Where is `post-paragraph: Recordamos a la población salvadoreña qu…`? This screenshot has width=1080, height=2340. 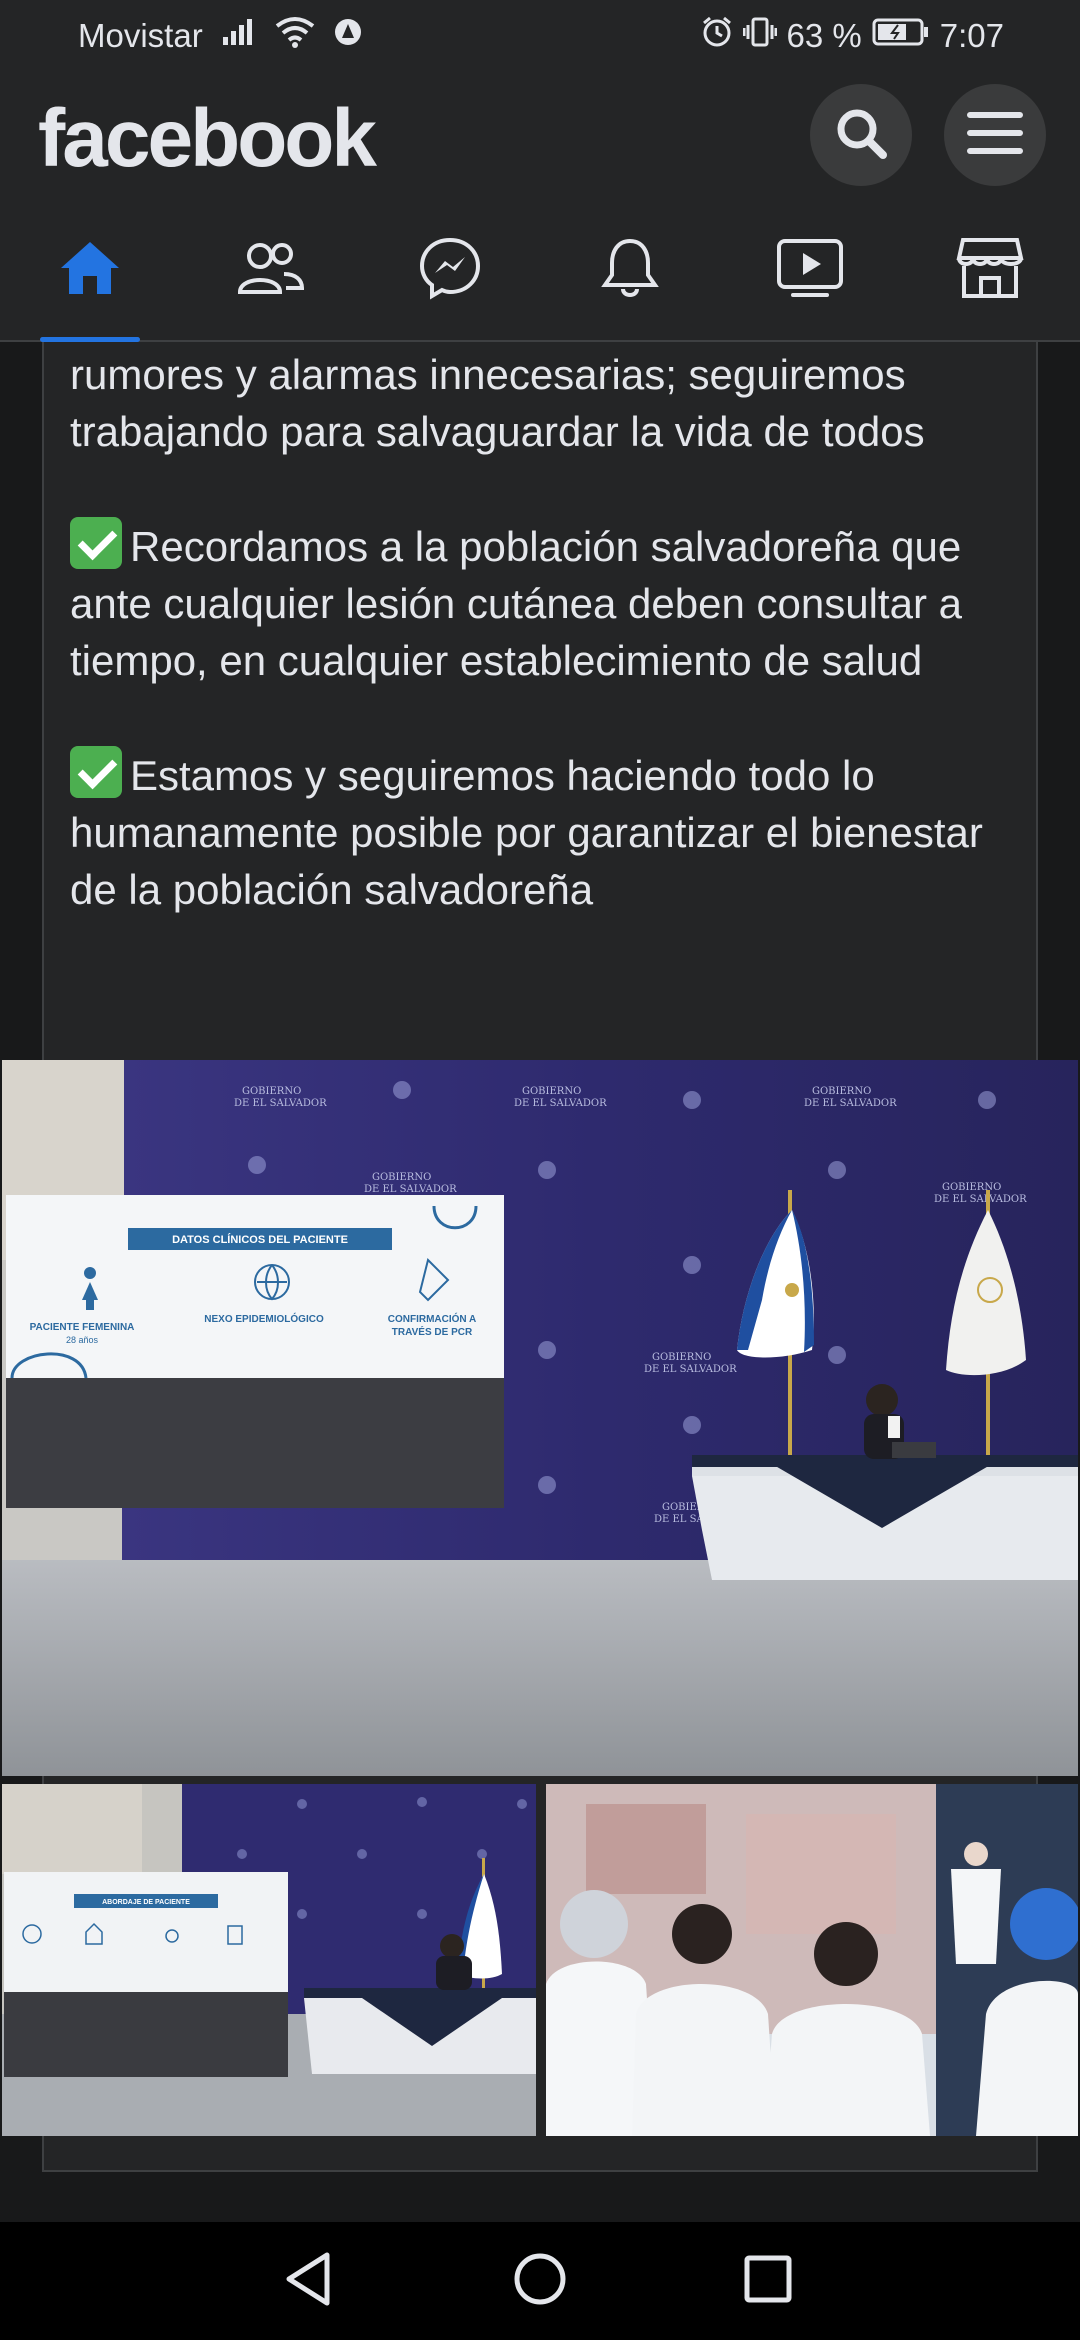 post-paragraph: Recordamos a la población salvadoreña qu… is located at coordinates (550, 603).